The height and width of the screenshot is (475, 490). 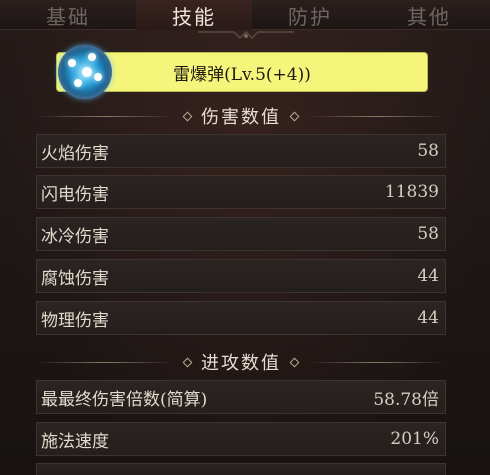 What do you see at coordinates (241, 192) in the screenshot?
I see `stat-row: 闪电伤害 11839` at bounding box center [241, 192].